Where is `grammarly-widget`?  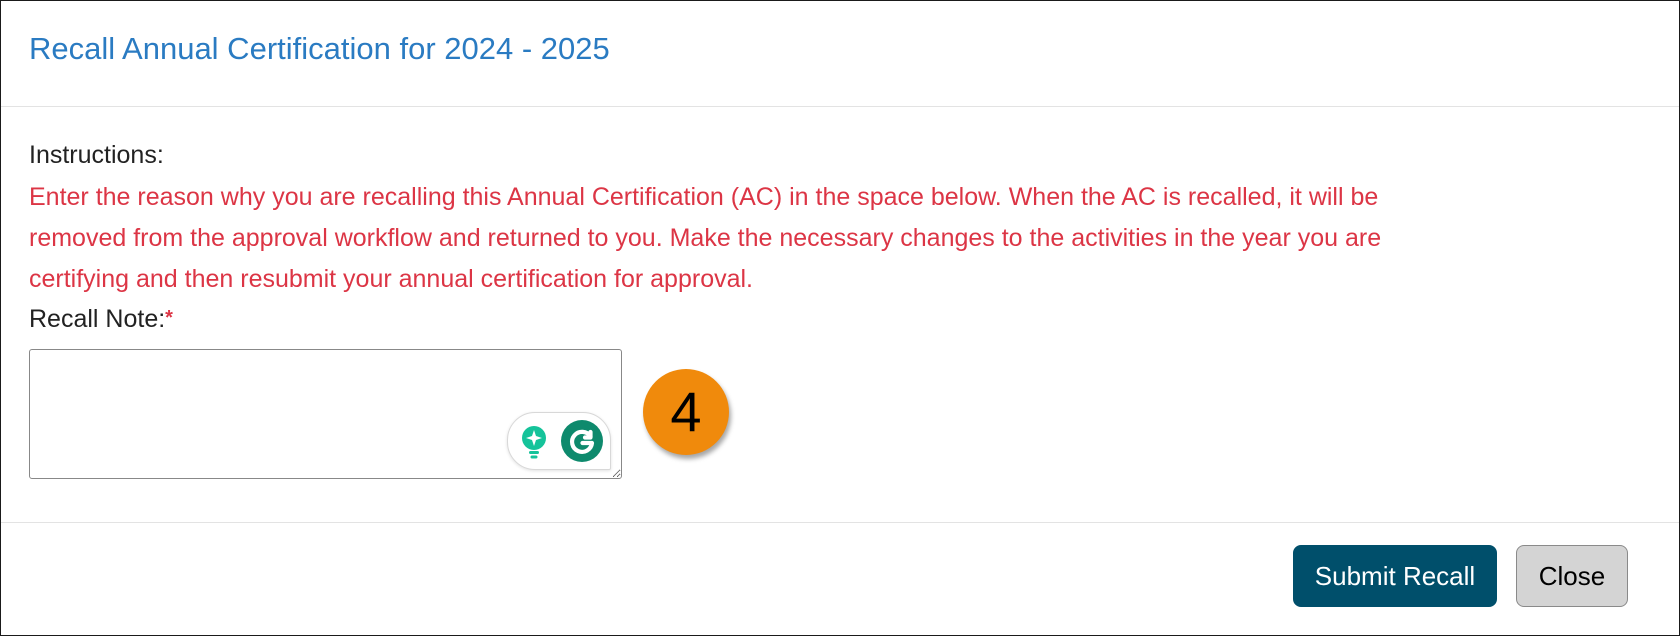
grammarly-widget is located at coordinates (559, 441).